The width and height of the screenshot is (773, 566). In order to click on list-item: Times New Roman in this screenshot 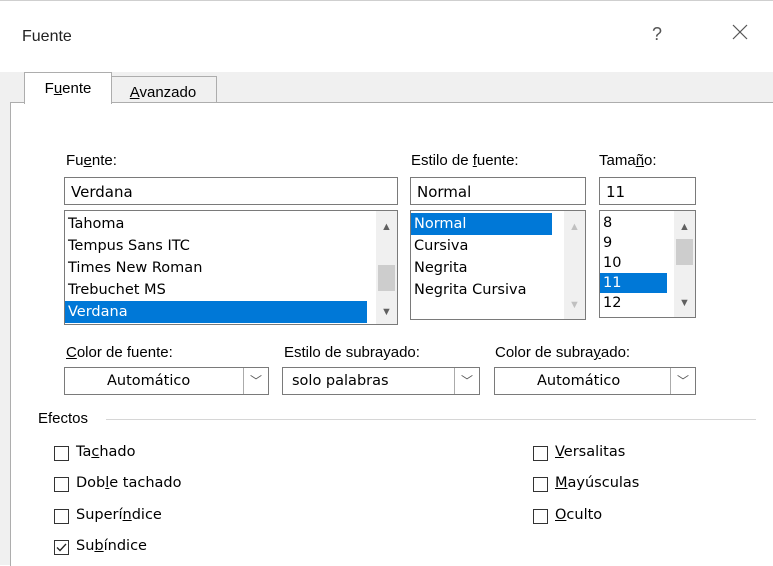, I will do `click(231, 268)`.